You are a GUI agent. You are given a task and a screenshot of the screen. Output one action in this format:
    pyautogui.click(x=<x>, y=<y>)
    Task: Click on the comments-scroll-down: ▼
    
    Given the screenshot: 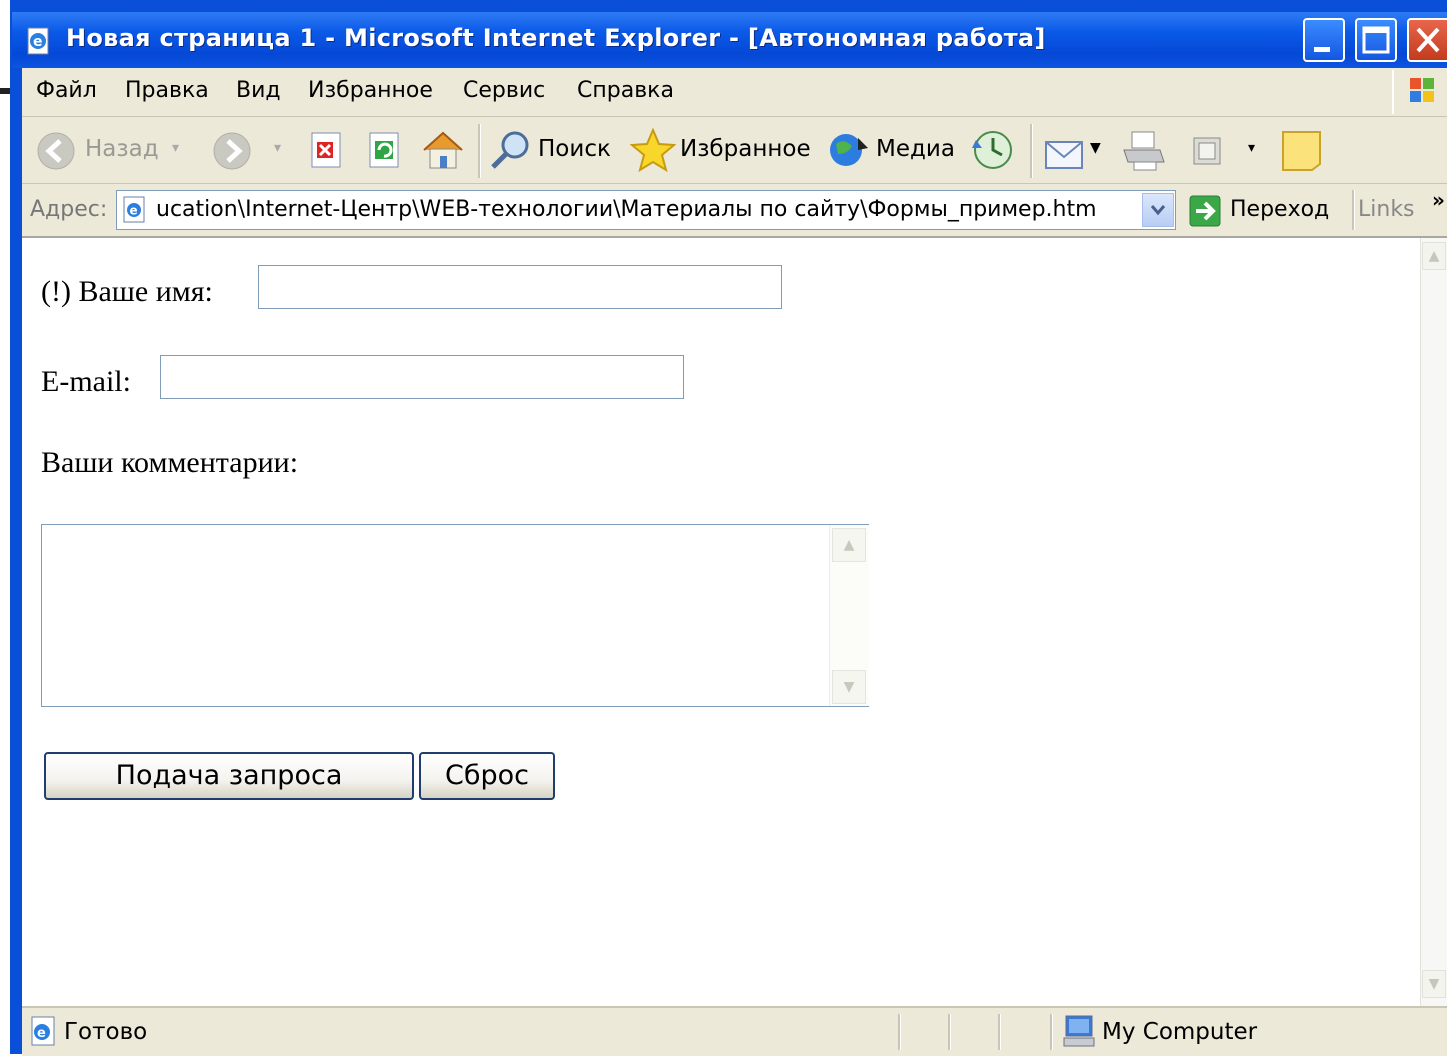 What is the action you would take?
    pyautogui.click(x=849, y=687)
    